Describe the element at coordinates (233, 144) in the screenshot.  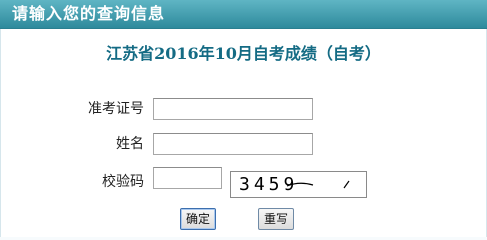
I see `name-input` at that location.